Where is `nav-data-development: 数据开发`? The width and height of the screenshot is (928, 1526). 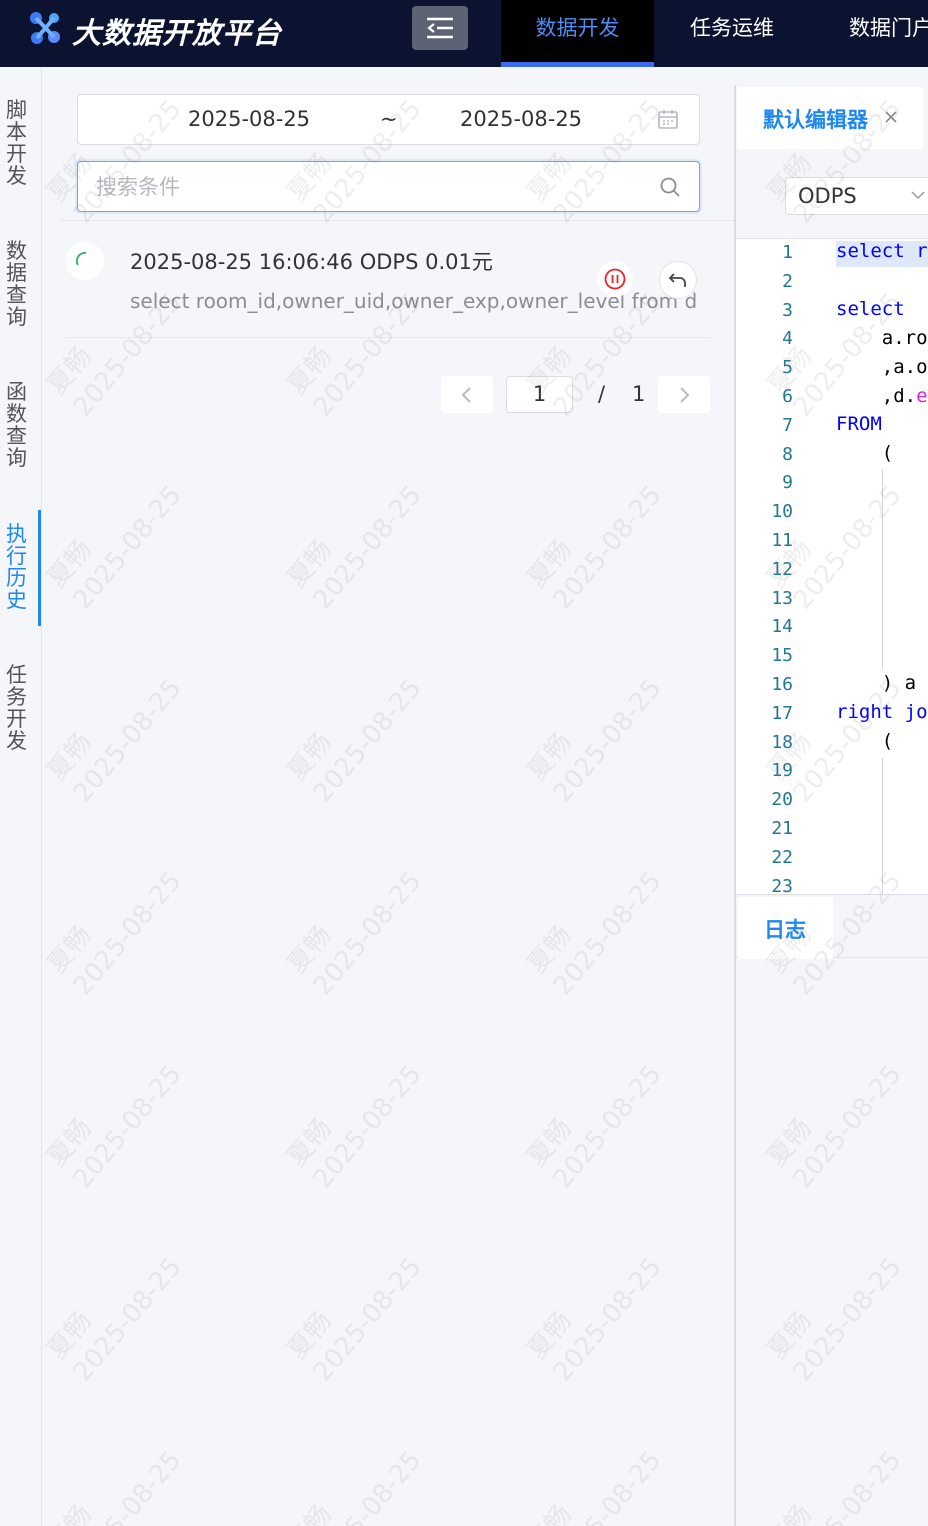 nav-data-development: 数据开发 is located at coordinates (577, 33).